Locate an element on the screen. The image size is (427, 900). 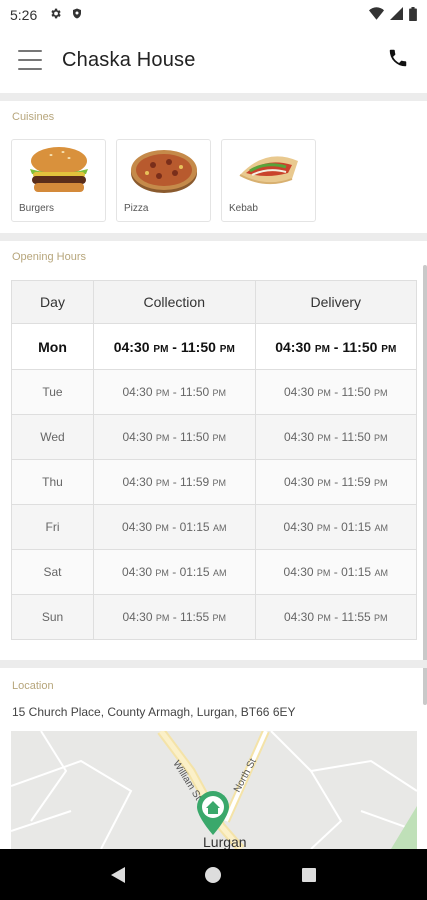
day-cell: Sat is located at coordinates (52, 572).